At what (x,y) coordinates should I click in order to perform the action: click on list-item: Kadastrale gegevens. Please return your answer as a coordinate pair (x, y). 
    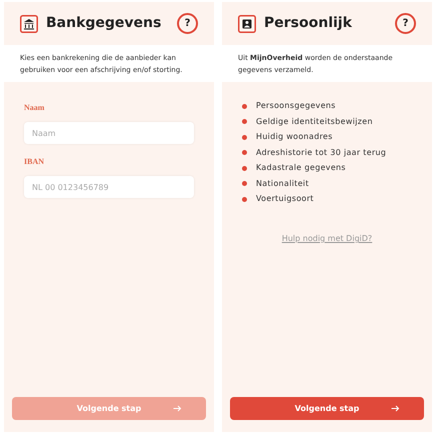
    Looking at the image, I should click on (301, 168).